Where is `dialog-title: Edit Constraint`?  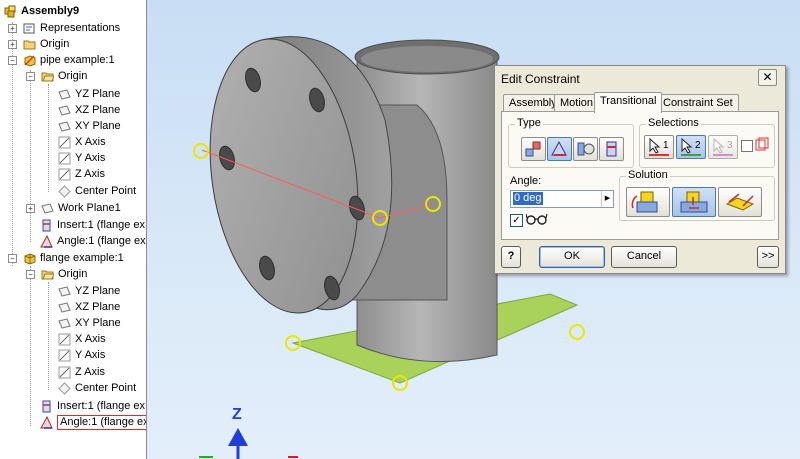
dialog-title: Edit Constraint is located at coordinates (540, 79).